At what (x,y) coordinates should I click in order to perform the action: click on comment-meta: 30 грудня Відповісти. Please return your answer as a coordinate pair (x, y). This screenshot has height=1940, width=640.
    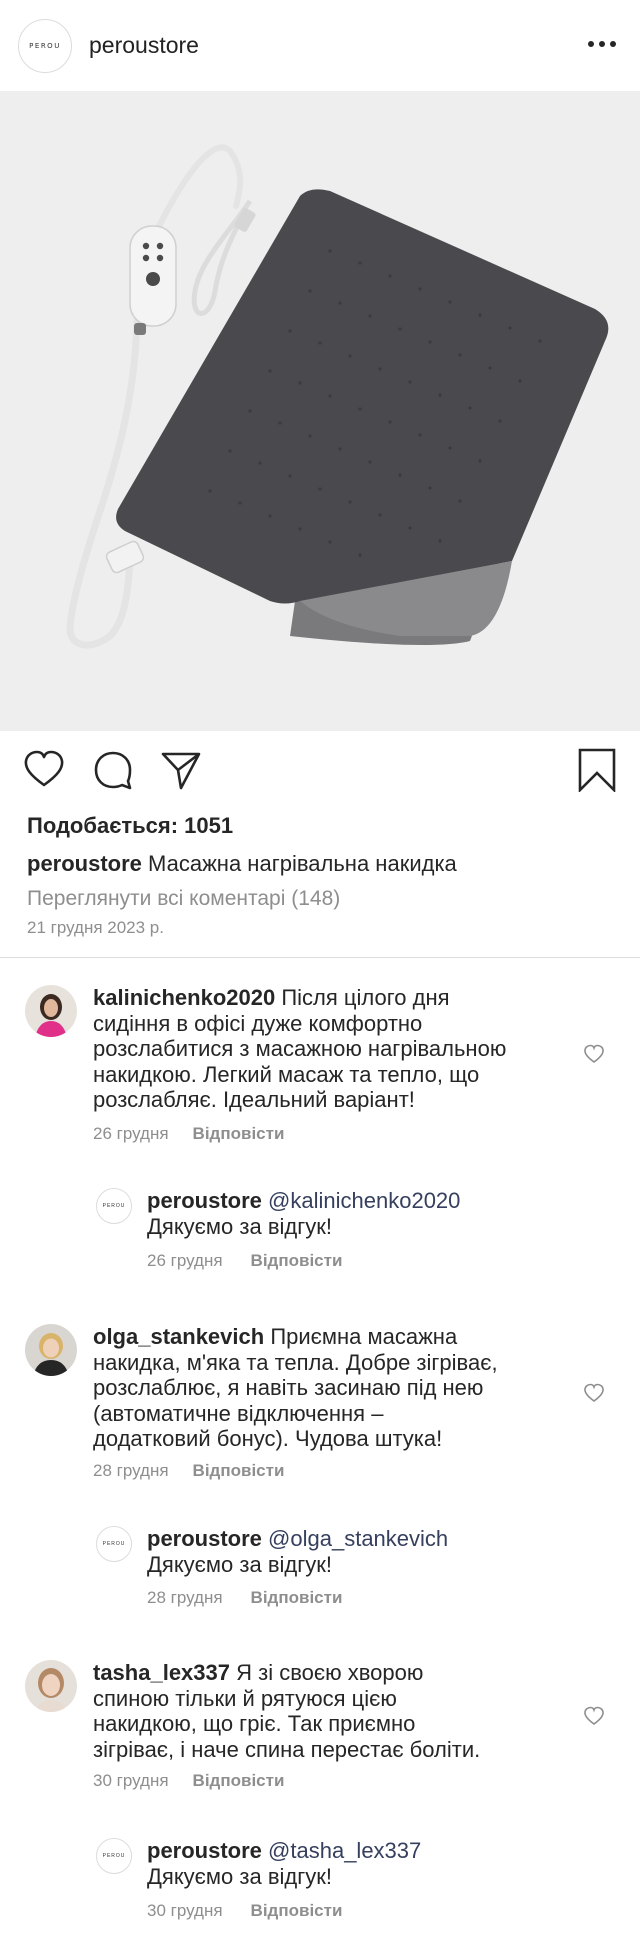
    Looking at the image, I should click on (188, 1781).